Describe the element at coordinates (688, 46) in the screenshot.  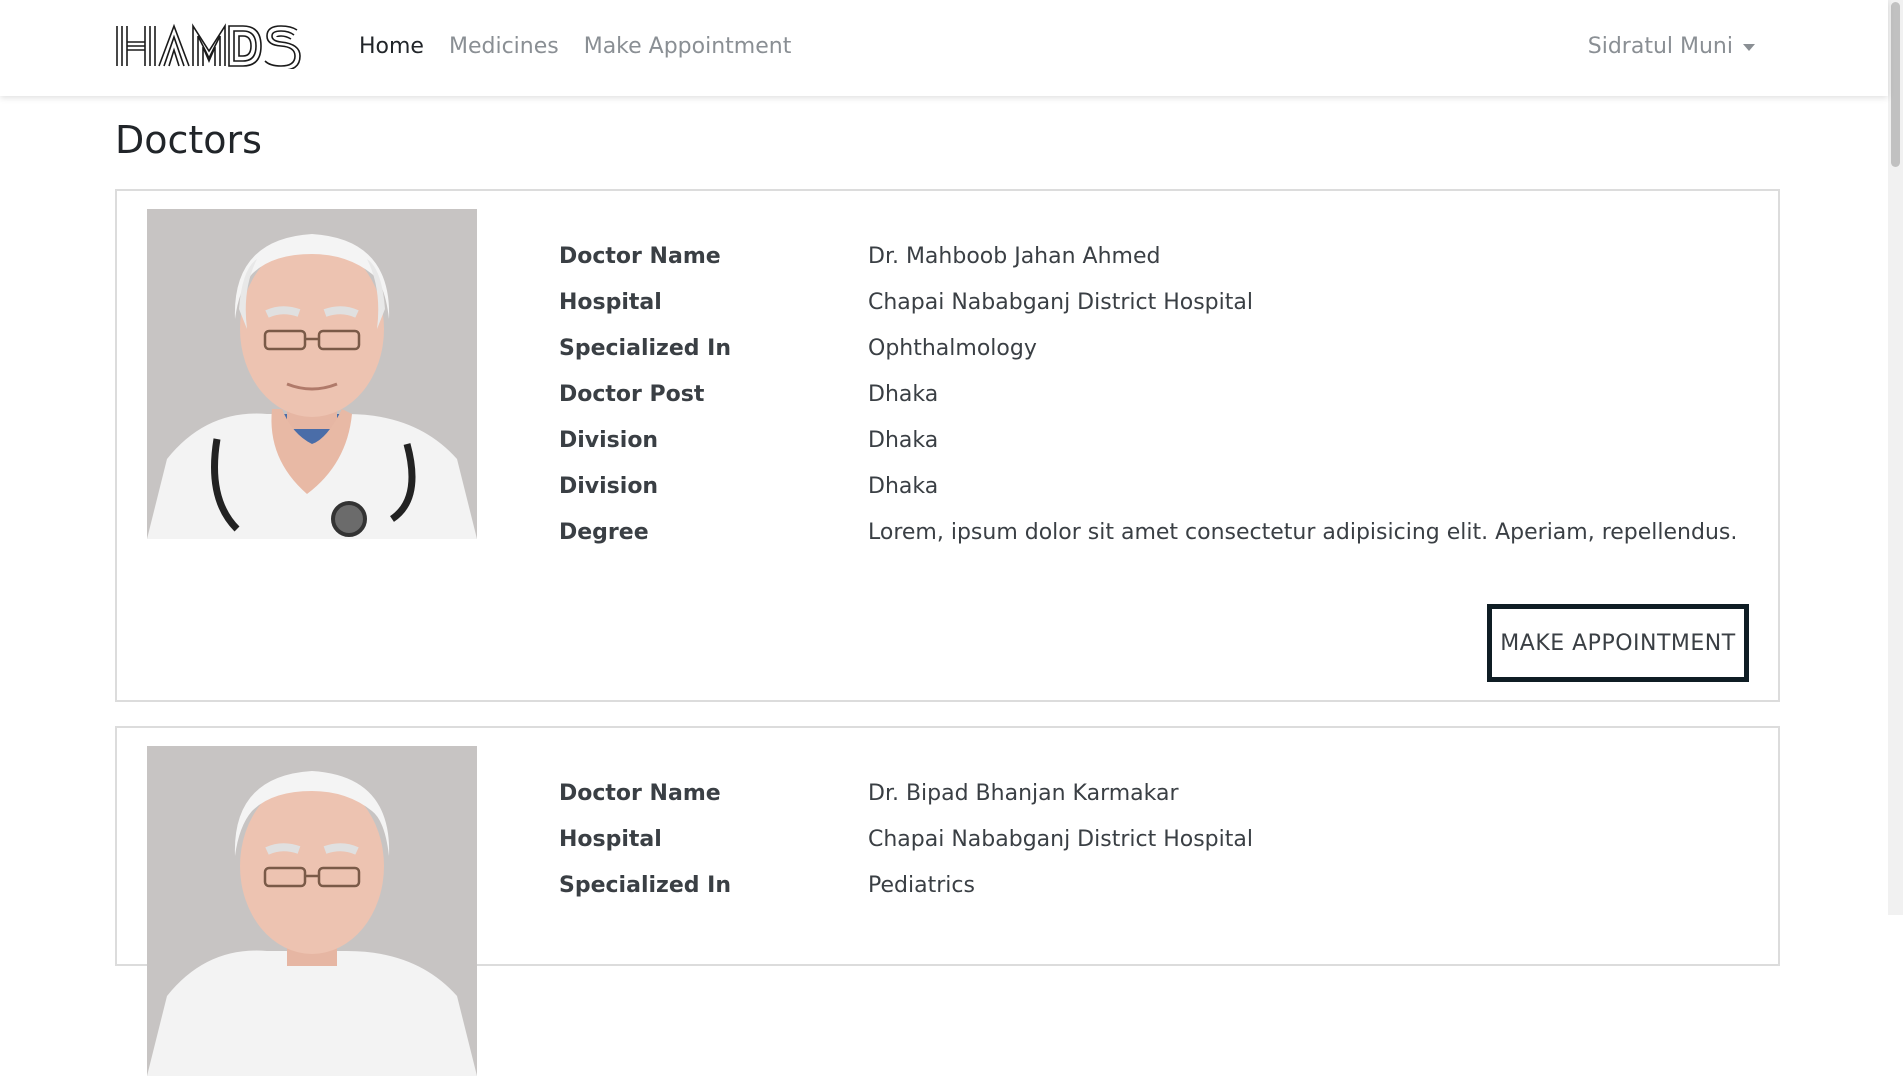
I see `nav-make-appointment-link: Make Appointment` at that location.